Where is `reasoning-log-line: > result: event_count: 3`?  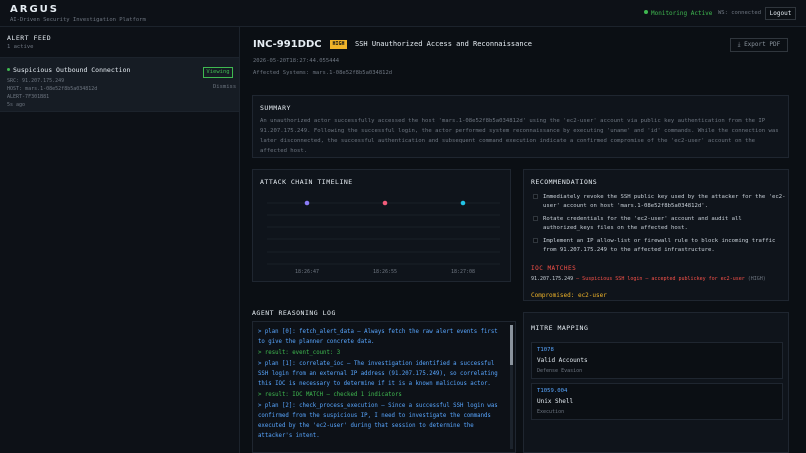
reasoning-log-line: > result: event_count: 3 is located at coordinates (299, 353).